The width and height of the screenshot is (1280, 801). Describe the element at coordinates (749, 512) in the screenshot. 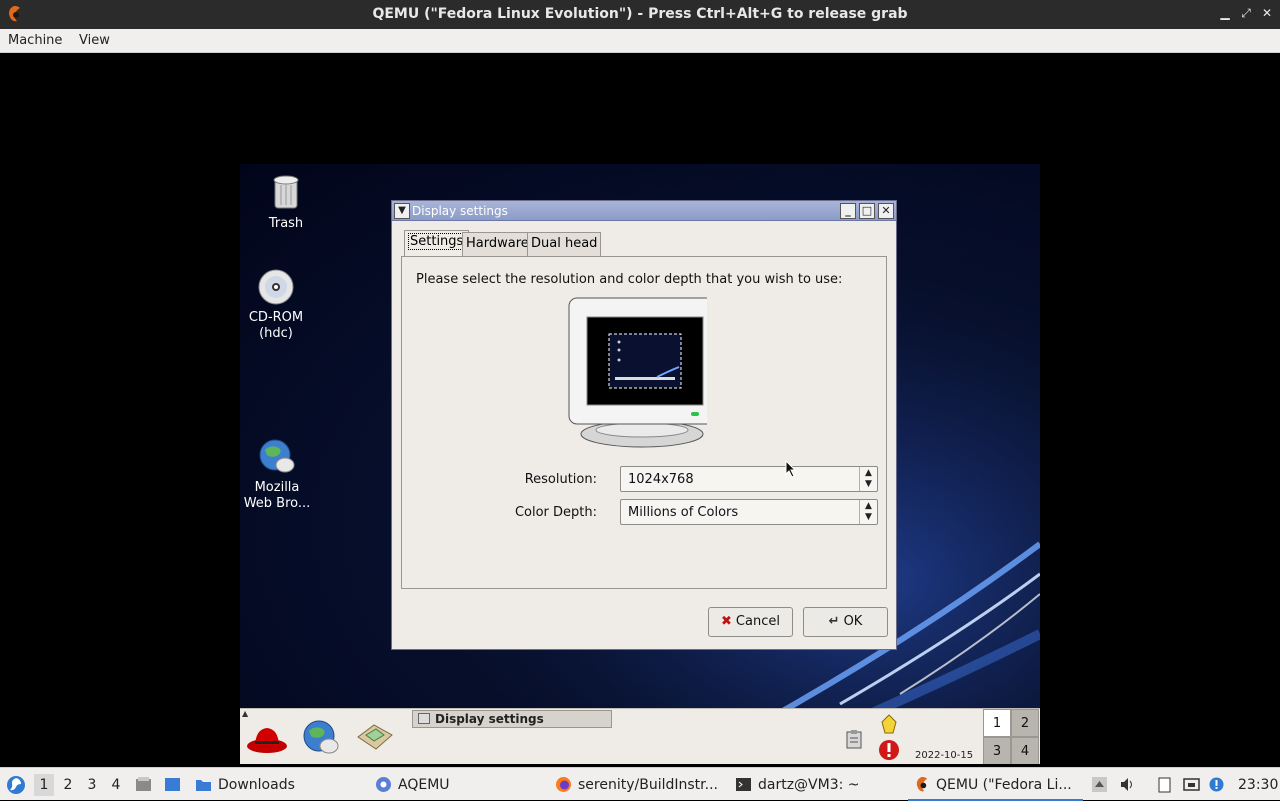

I see `color-depth-select: Millions of Colors ▲ ▼` at that location.